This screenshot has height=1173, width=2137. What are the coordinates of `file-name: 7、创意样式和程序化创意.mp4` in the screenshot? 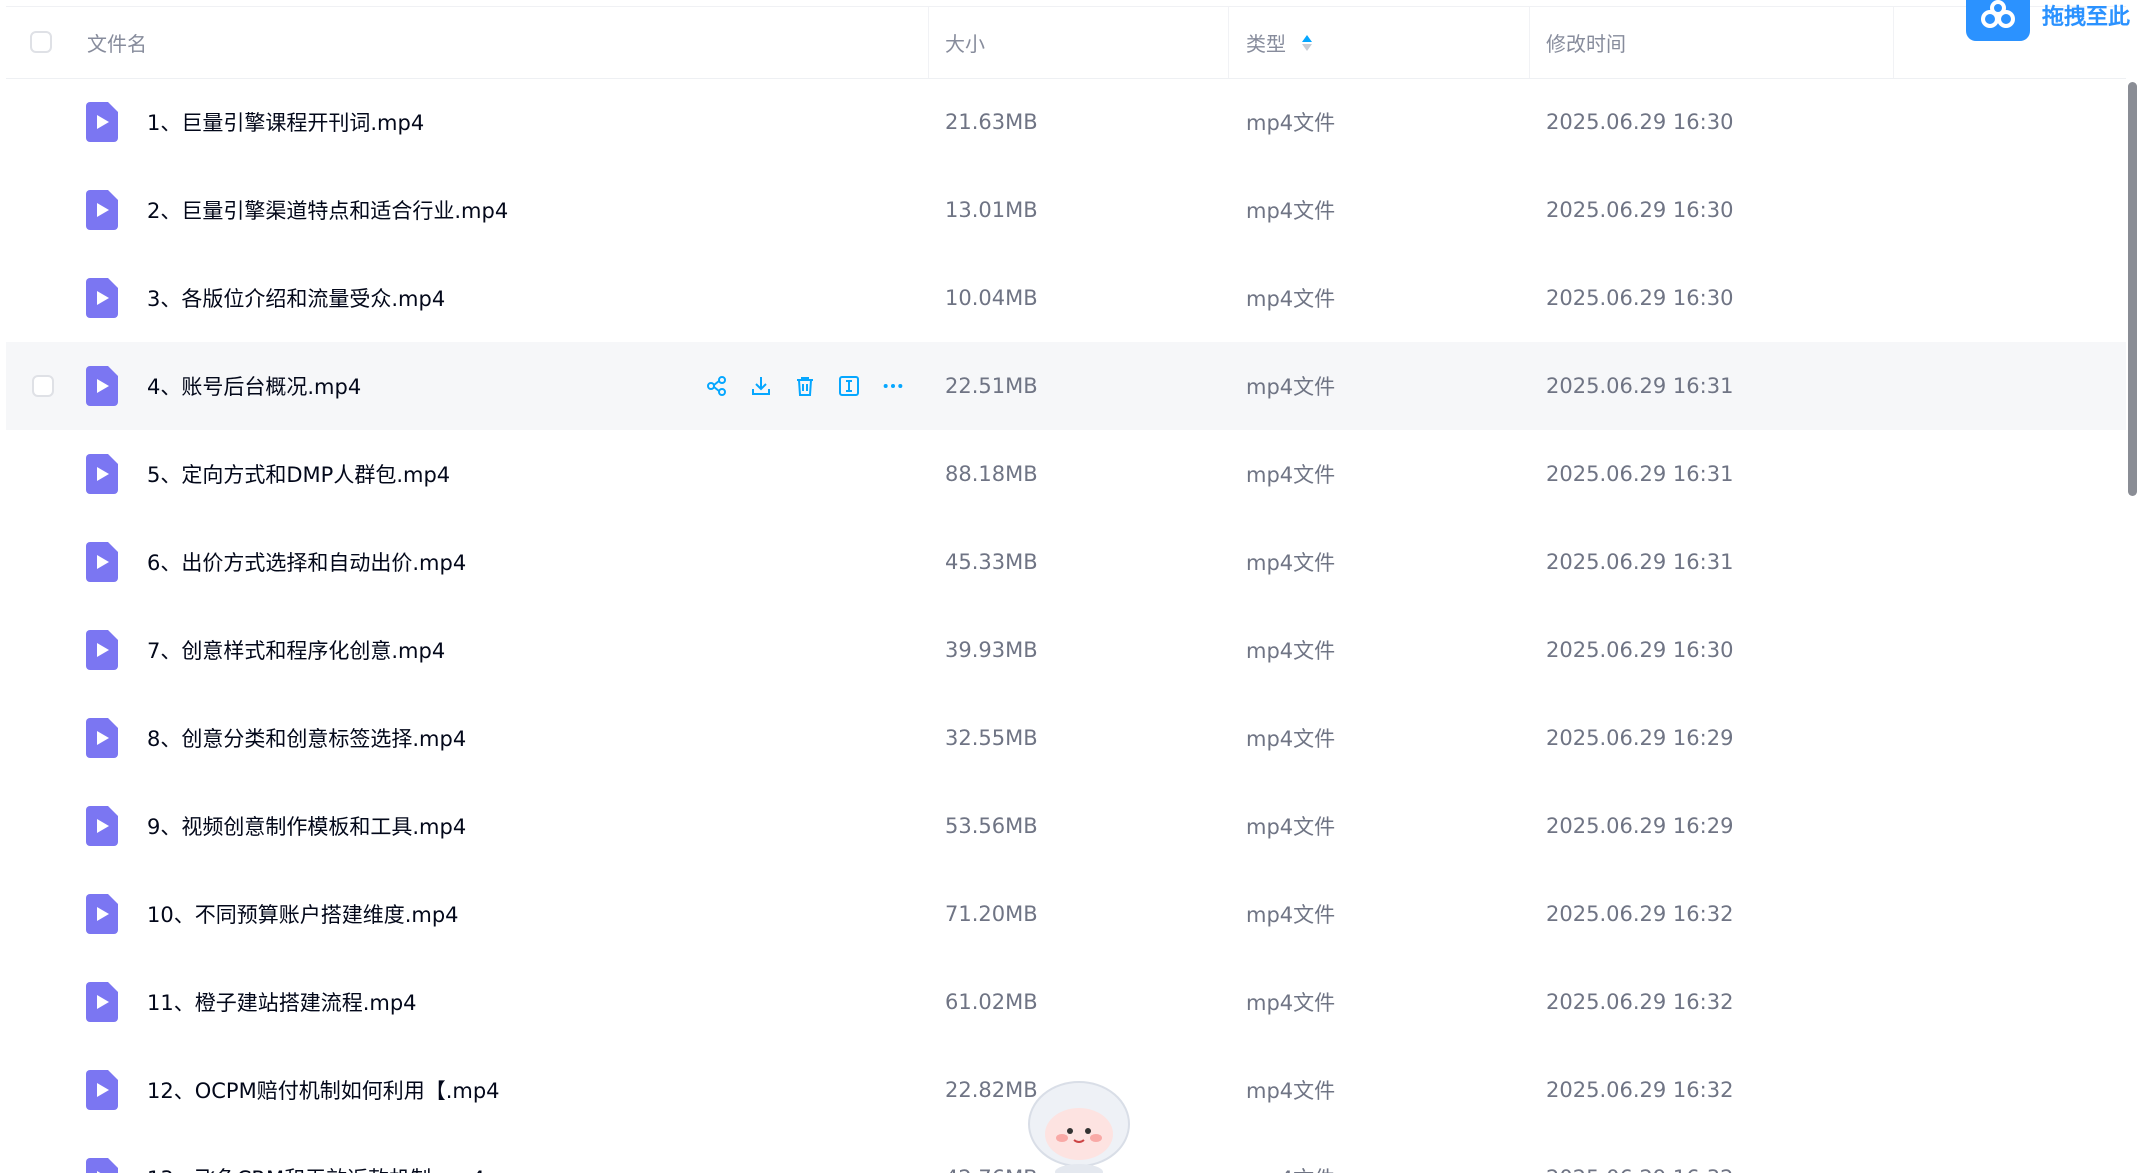 It's located at (296, 650).